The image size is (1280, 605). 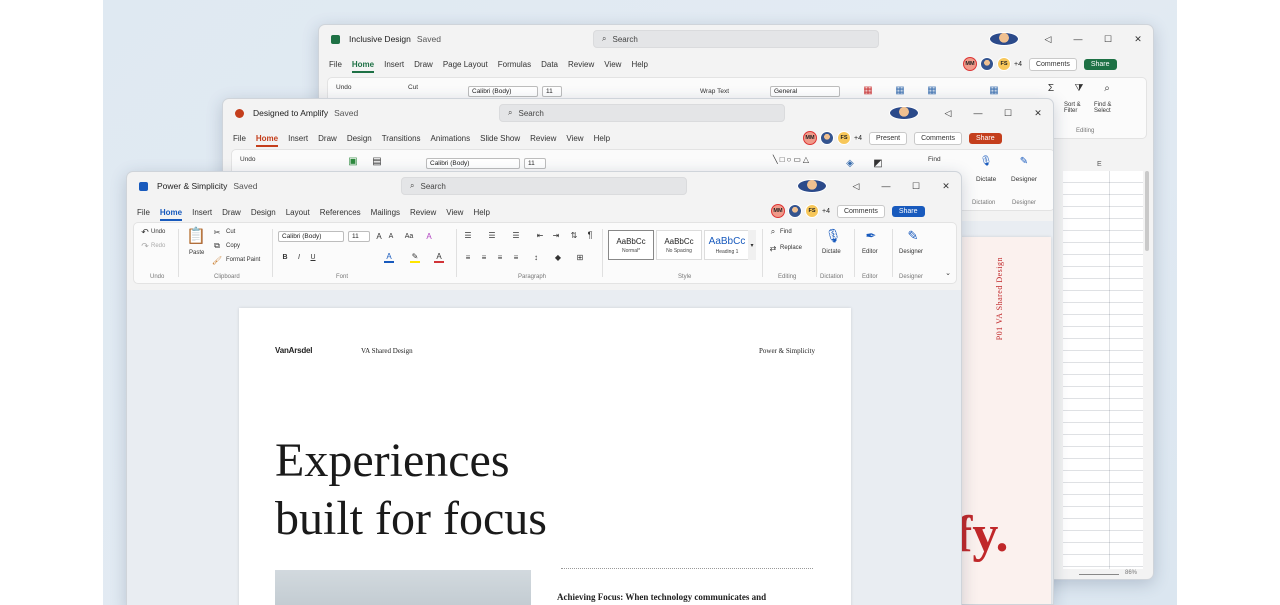 I want to click on decrease-indent-icon: ⇤, so click(x=540, y=235).